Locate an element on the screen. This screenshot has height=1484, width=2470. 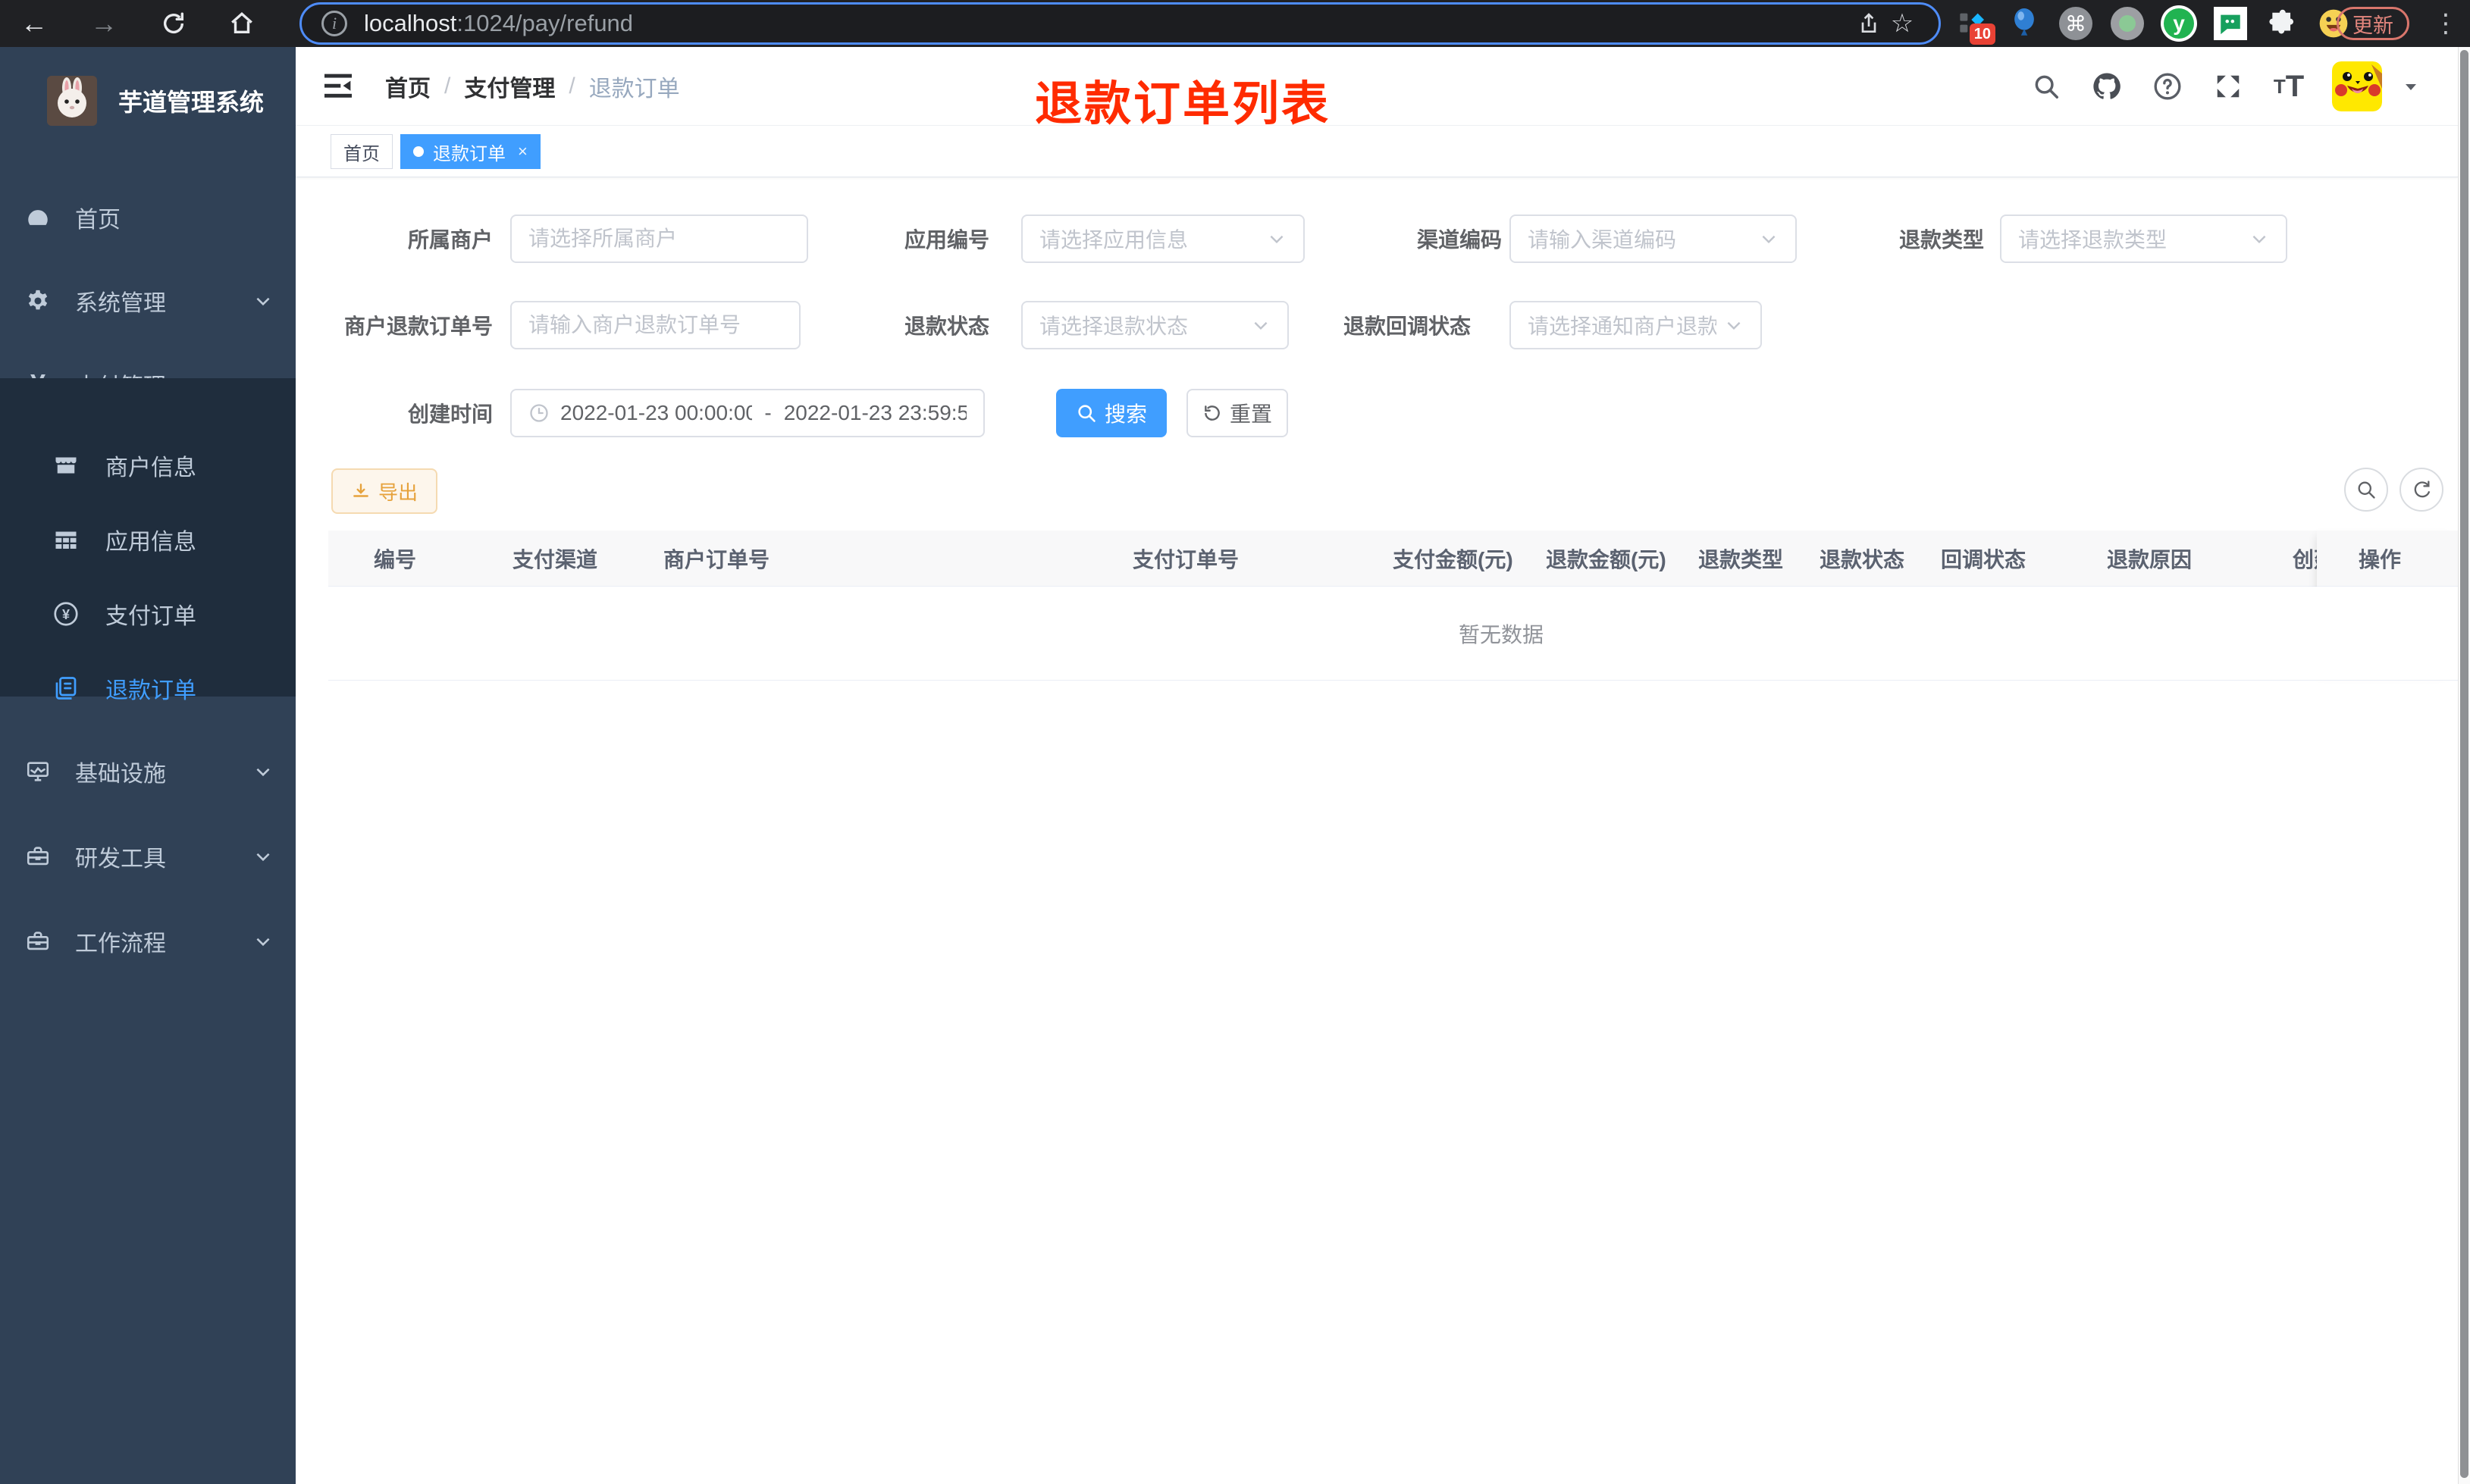
col-channel: 支付渠道 is located at coordinates (555, 559).